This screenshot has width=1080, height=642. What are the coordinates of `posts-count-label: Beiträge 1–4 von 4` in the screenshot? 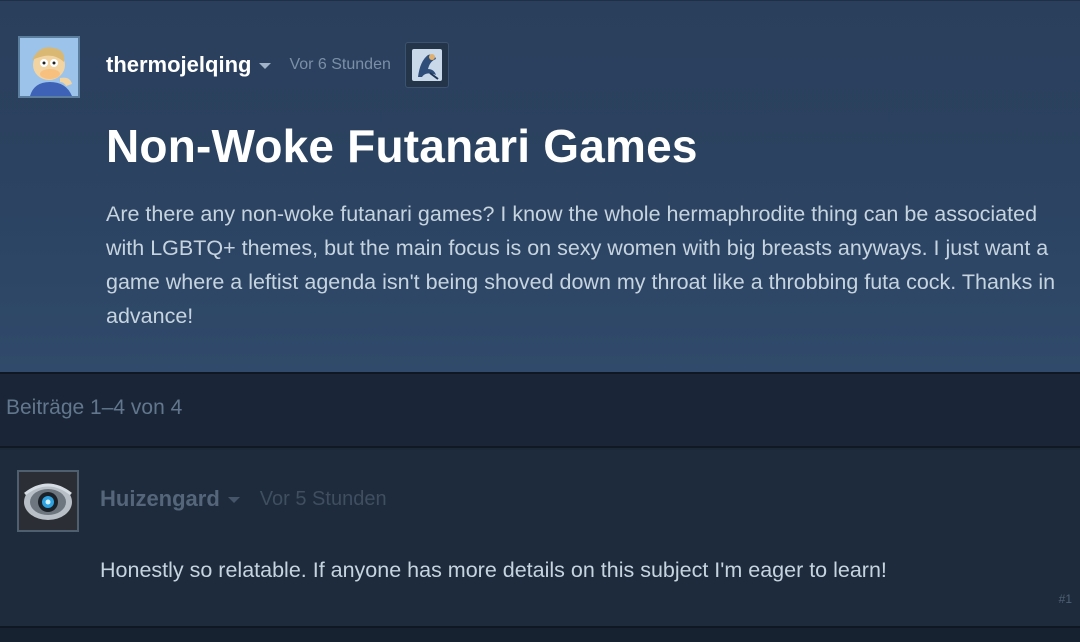 It's located at (94, 407).